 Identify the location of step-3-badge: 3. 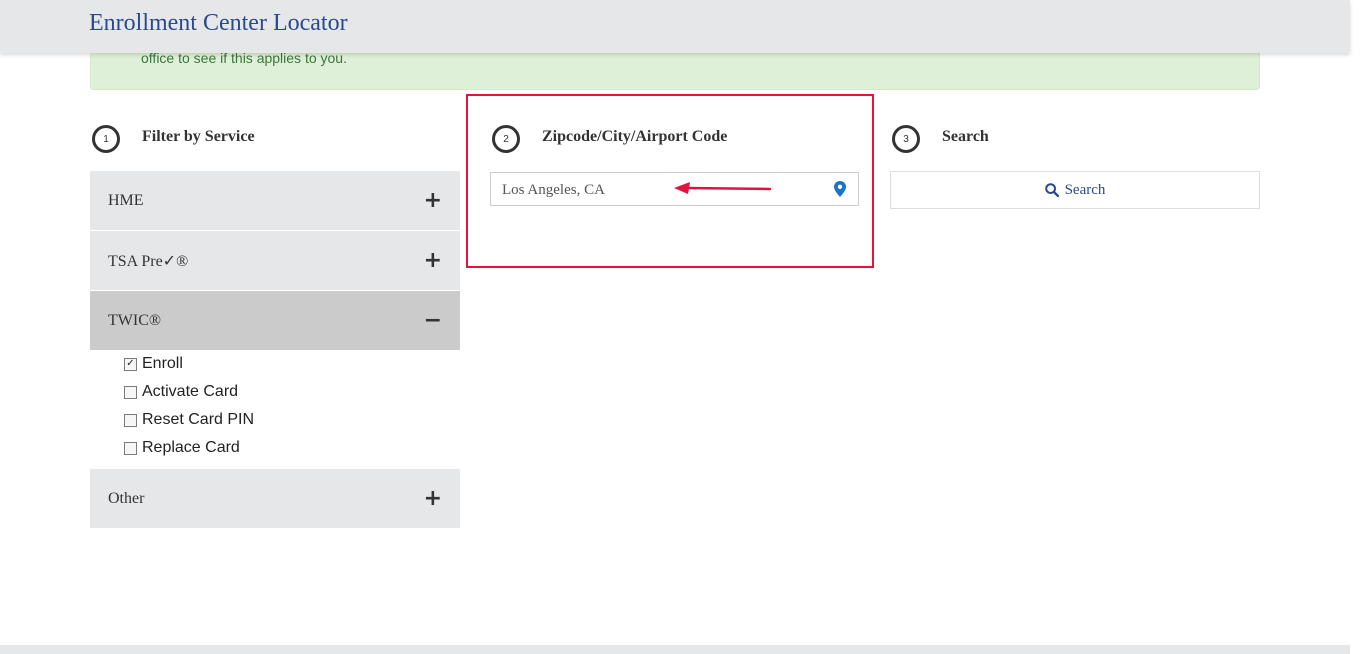
(906, 139).